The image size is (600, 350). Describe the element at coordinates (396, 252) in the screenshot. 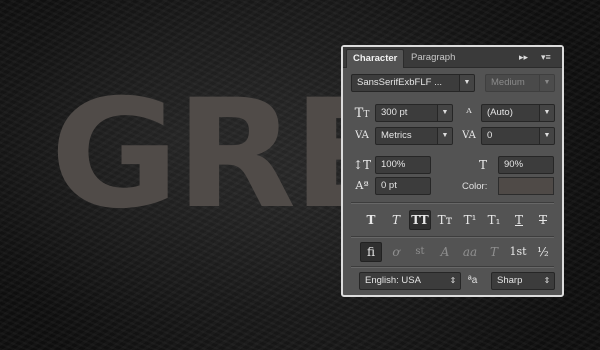

I see `discretionary-ligatures-button: ơ` at that location.